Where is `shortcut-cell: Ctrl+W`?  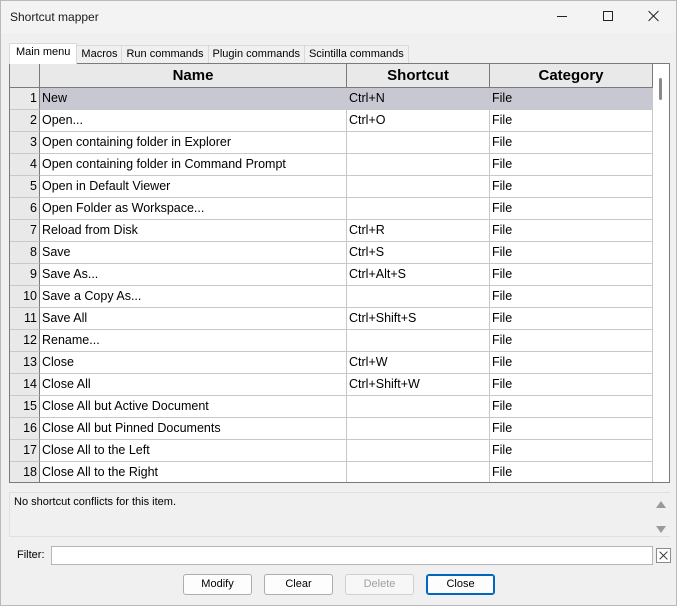
shortcut-cell: Ctrl+W is located at coordinates (418, 363).